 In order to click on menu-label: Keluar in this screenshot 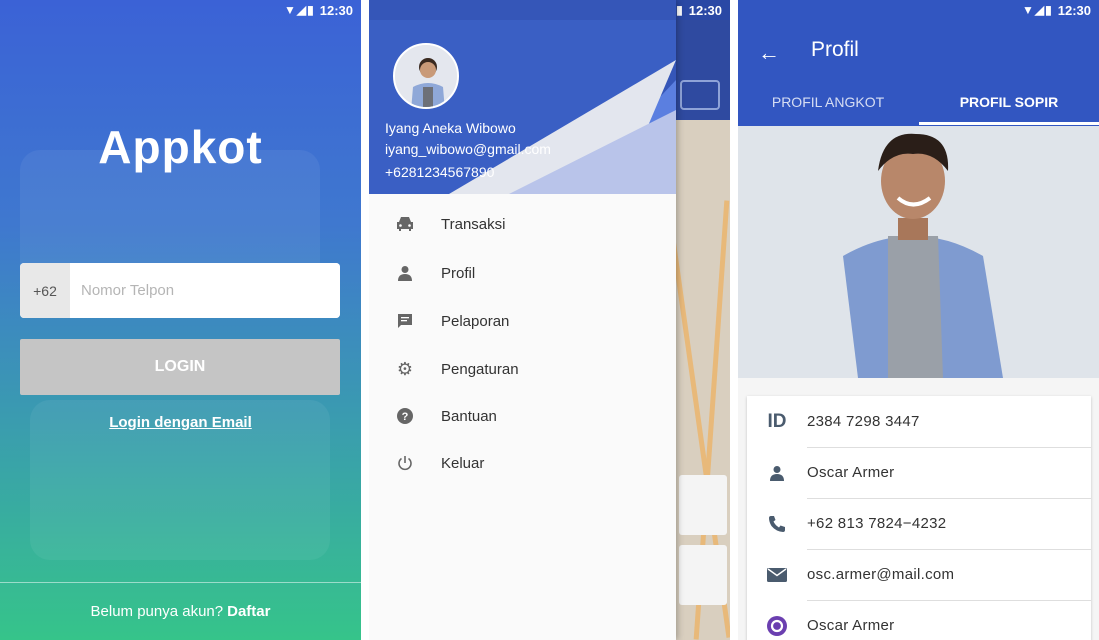, I will do `click(463, 463)`.